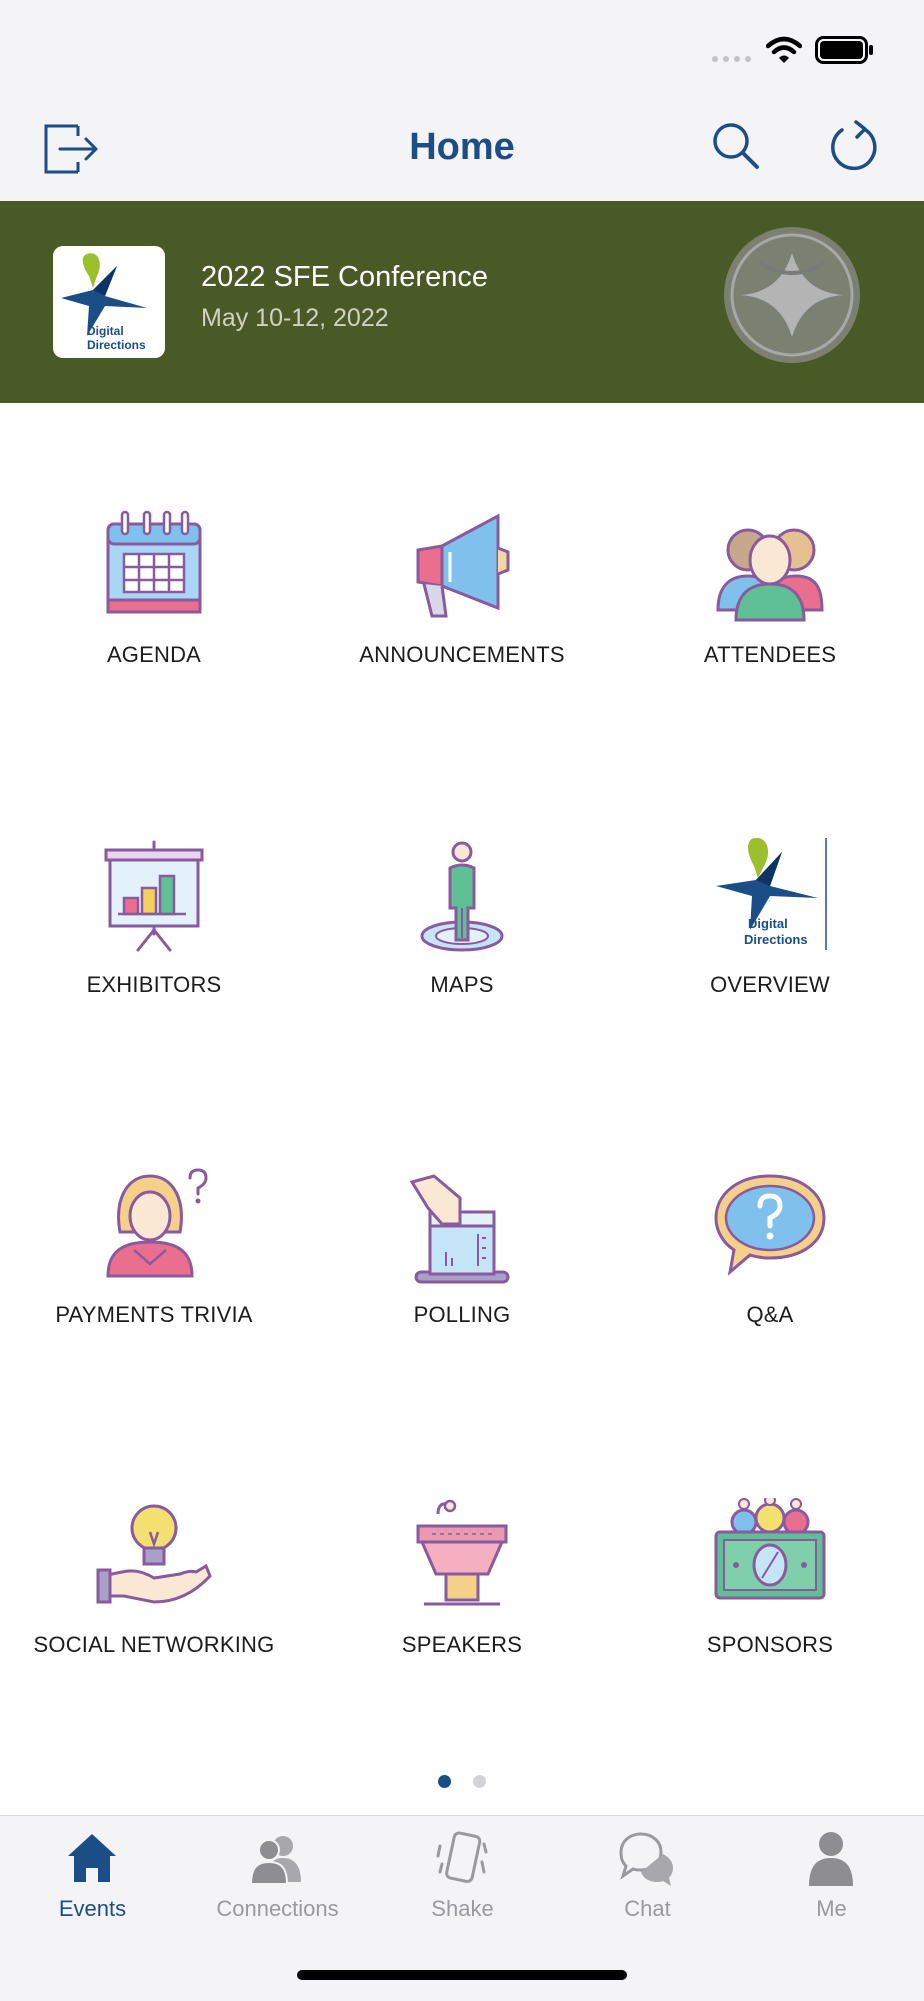  I want to click on tile-label: EXHIBITORS, so click(154, 984).